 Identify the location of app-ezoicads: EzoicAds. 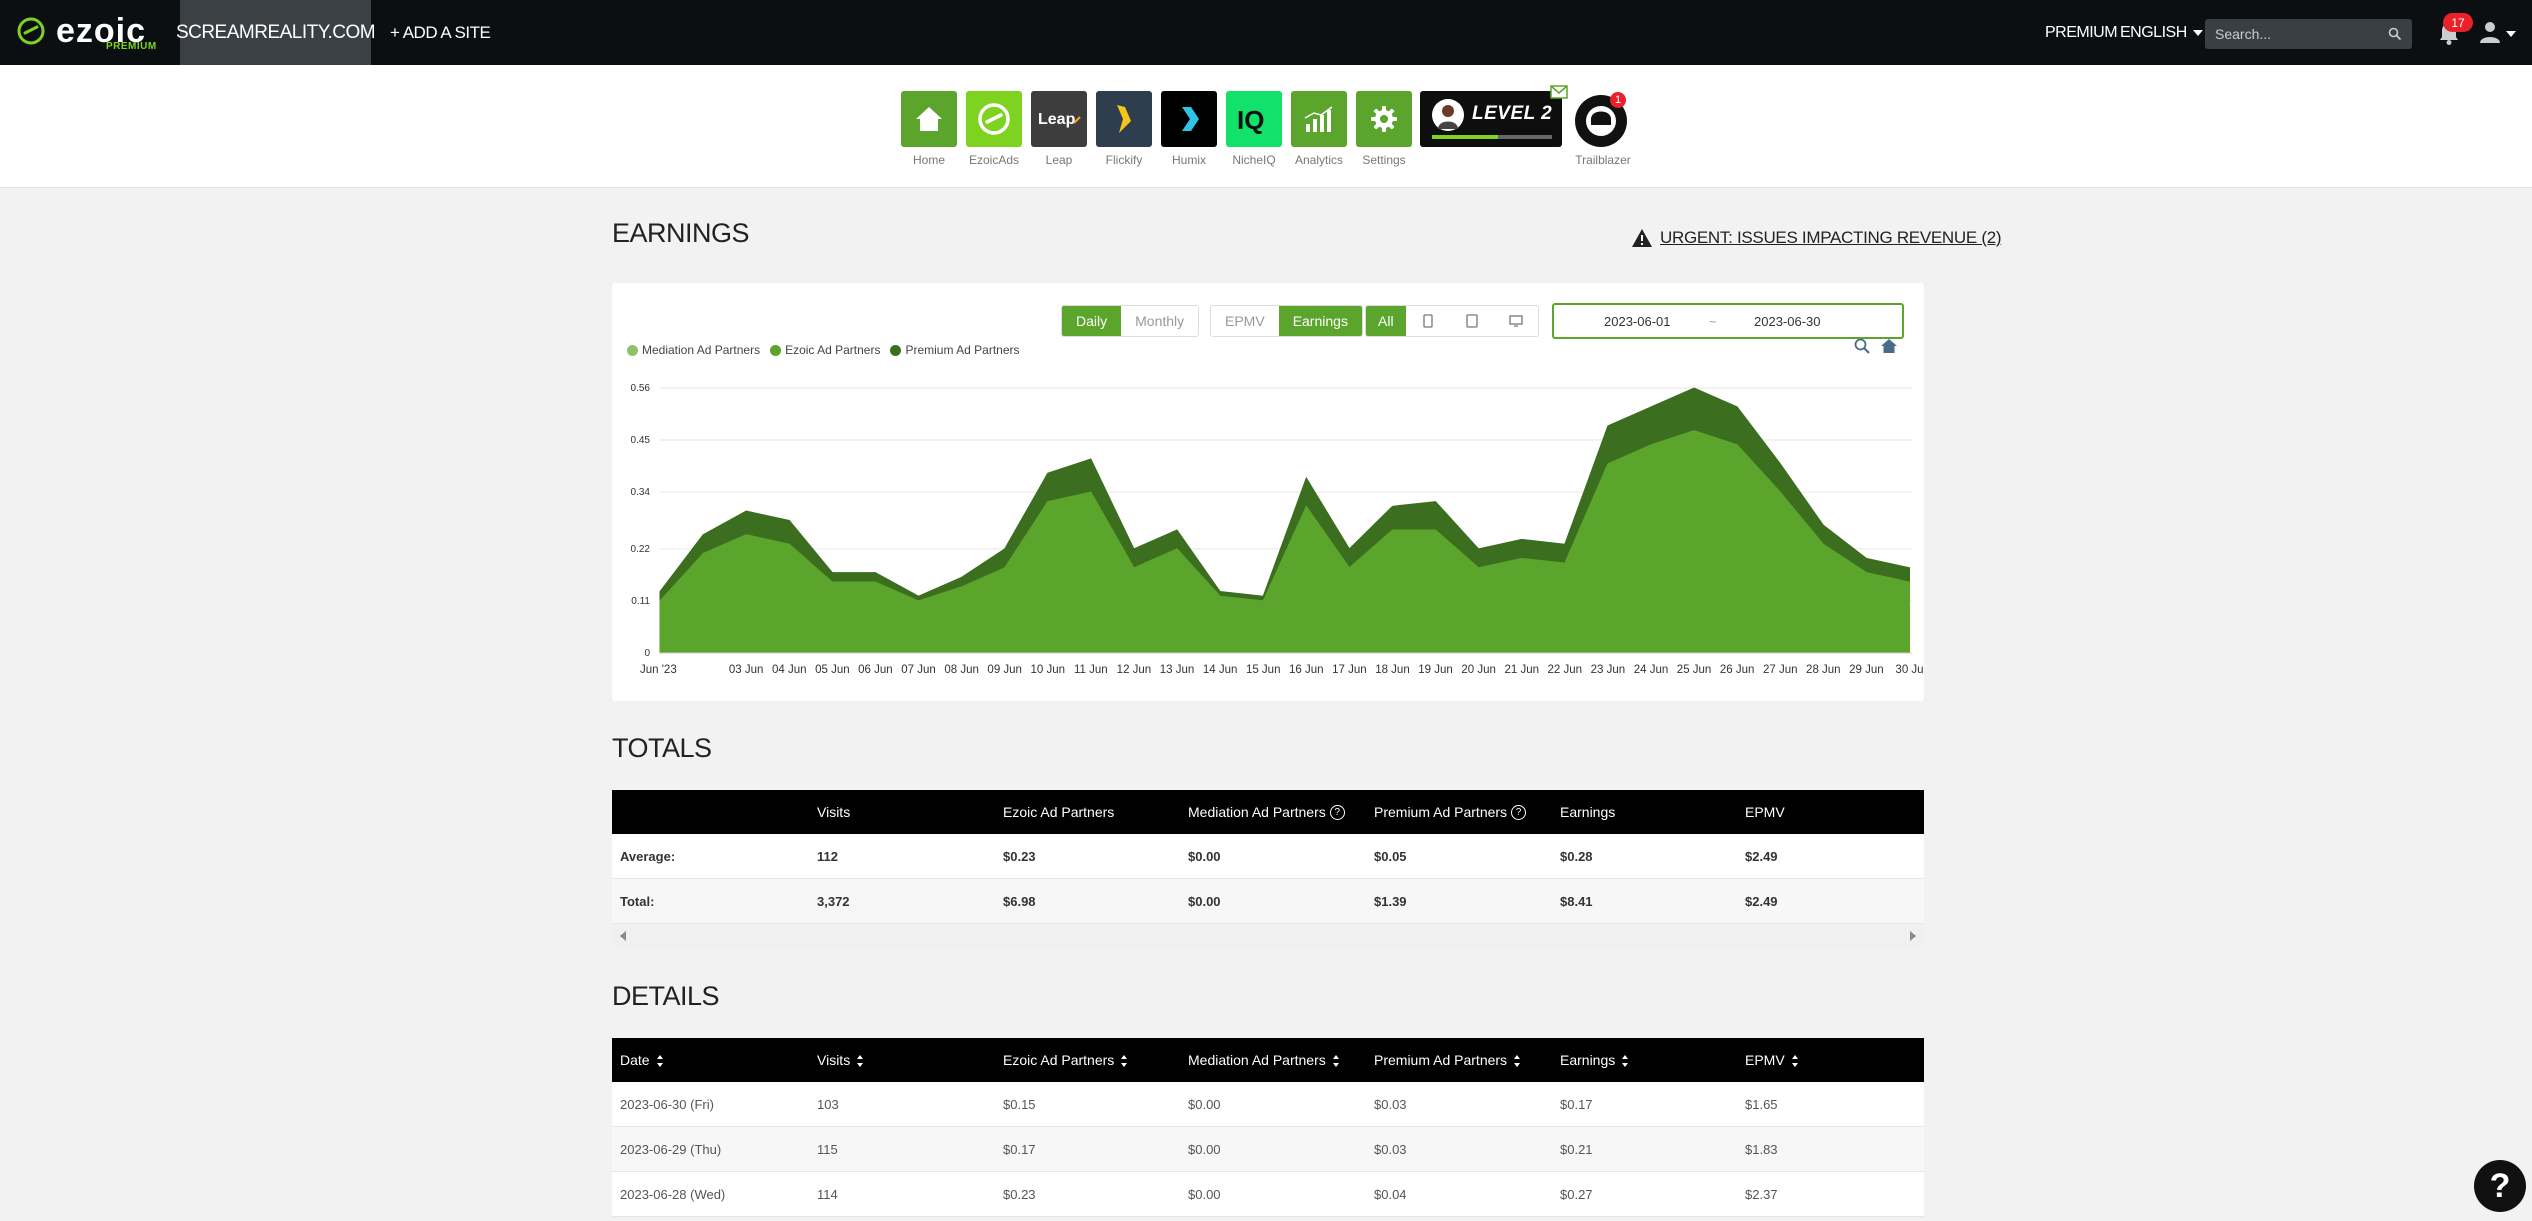
(994, 129).